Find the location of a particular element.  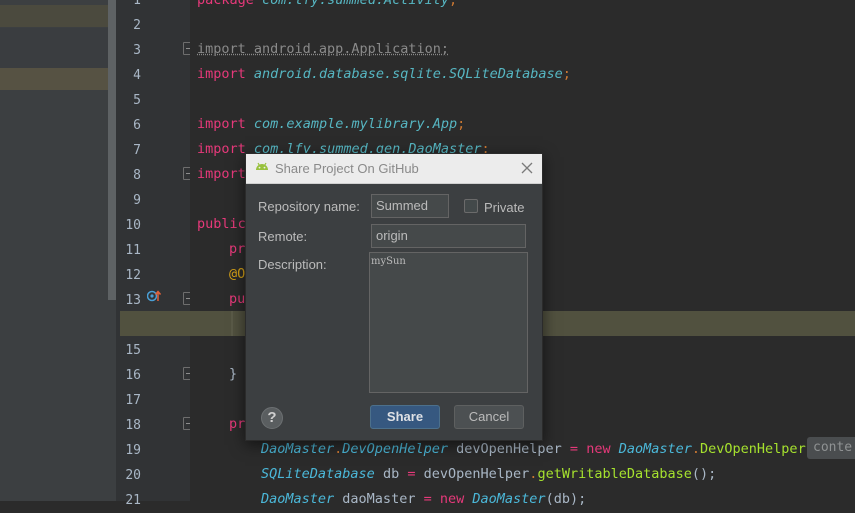

project-panel is located at coordinates (54, 250).